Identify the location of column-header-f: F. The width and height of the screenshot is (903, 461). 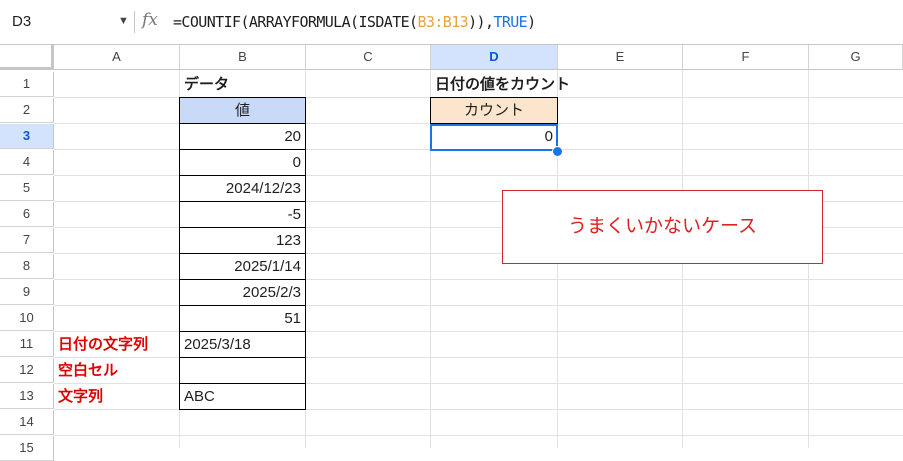
(746, 57).